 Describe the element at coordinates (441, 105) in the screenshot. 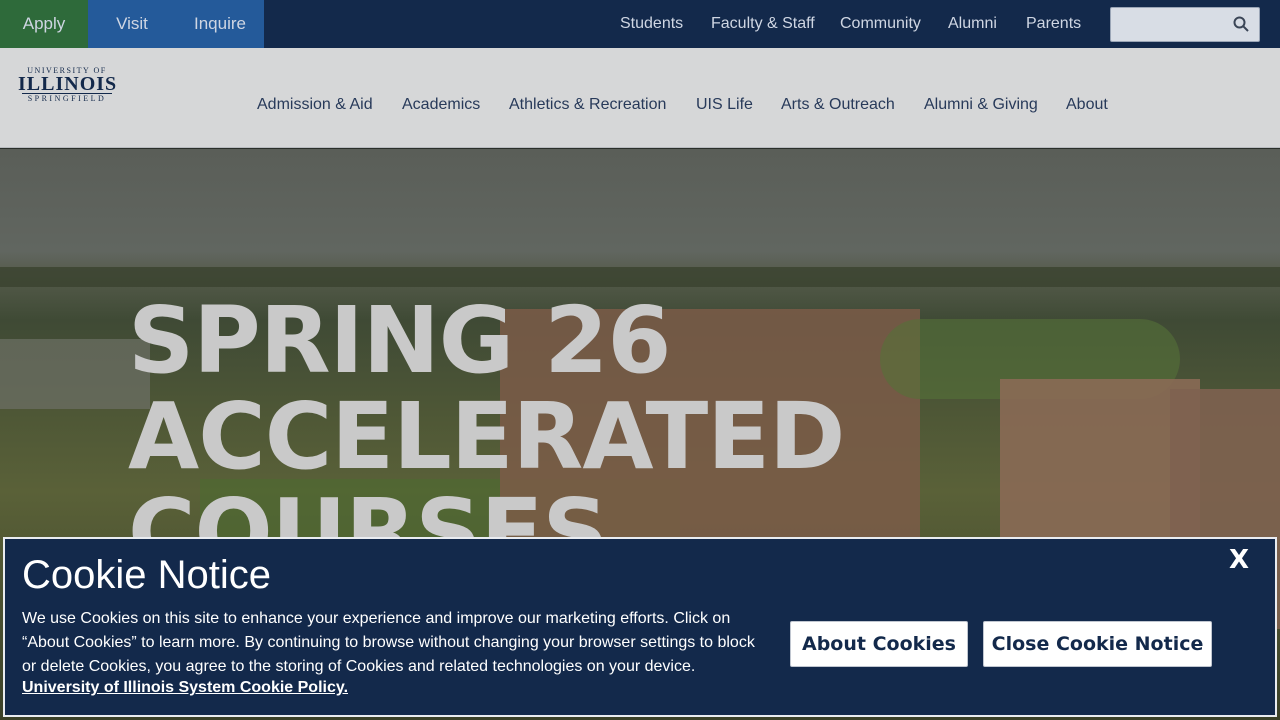

I see `nav-academics: Academics` at that location.